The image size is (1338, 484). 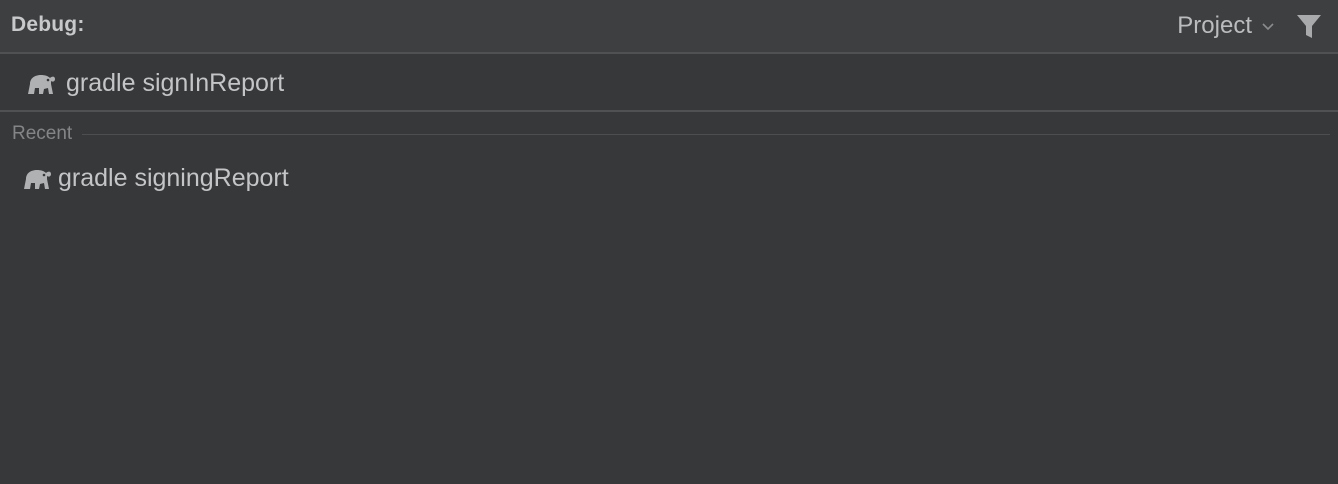 What do you see at coordinates (1214, 25) in the screenshot?
I see `scope-label: Project` at bounding box center [1214, 25].